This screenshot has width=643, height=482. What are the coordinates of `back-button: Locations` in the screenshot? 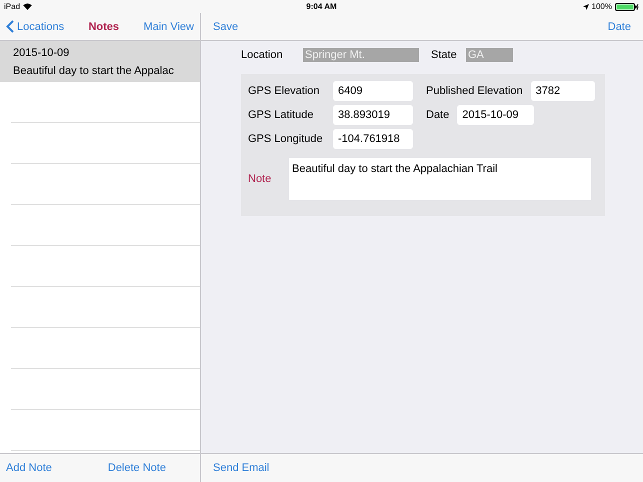 It's located at (35, 26).